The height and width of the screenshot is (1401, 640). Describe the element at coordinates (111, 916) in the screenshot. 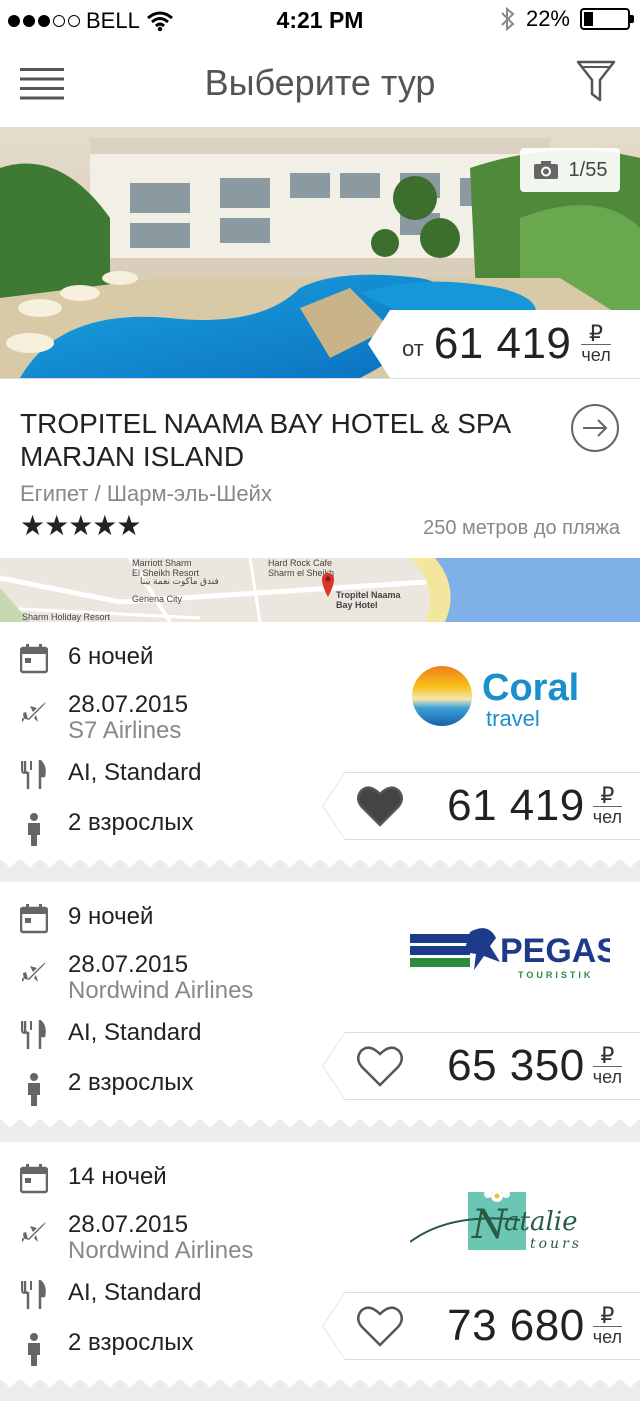

I see `nights-count: 9 ночей` at that location.